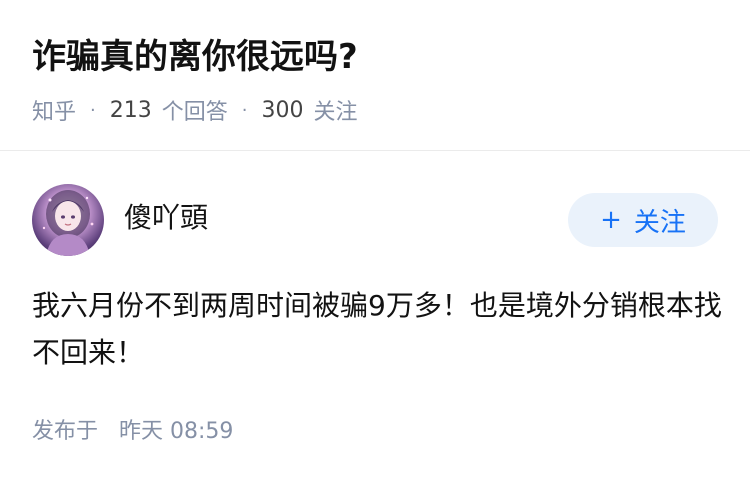 This screenshot has width=750, height=482. What do you see at coordinates (282, 110) in the screenshot?
I see `follower-count: 300` at bounding box center [282, 110].